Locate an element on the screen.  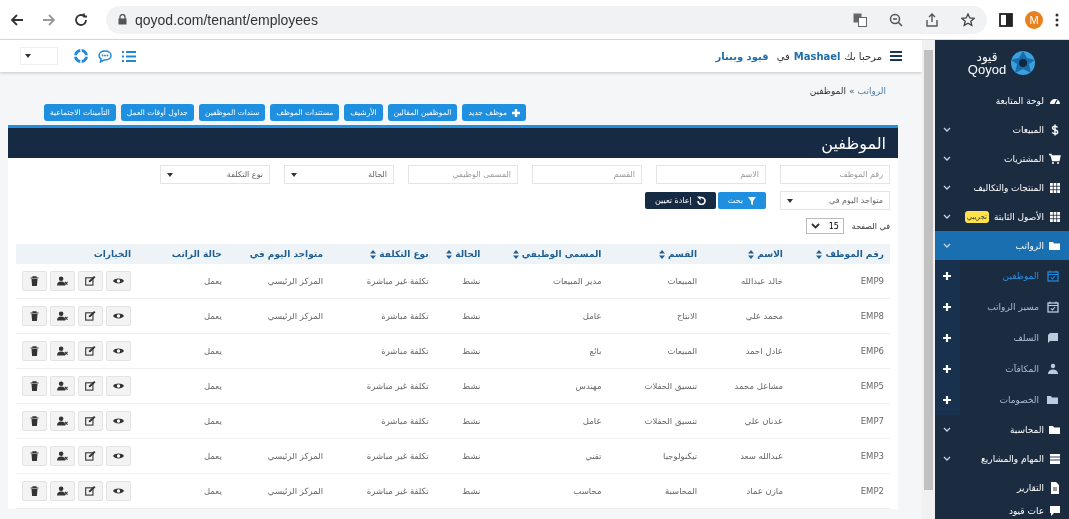
filter-dropdown: نوع التكلفة is located at coordinates (215, 174).